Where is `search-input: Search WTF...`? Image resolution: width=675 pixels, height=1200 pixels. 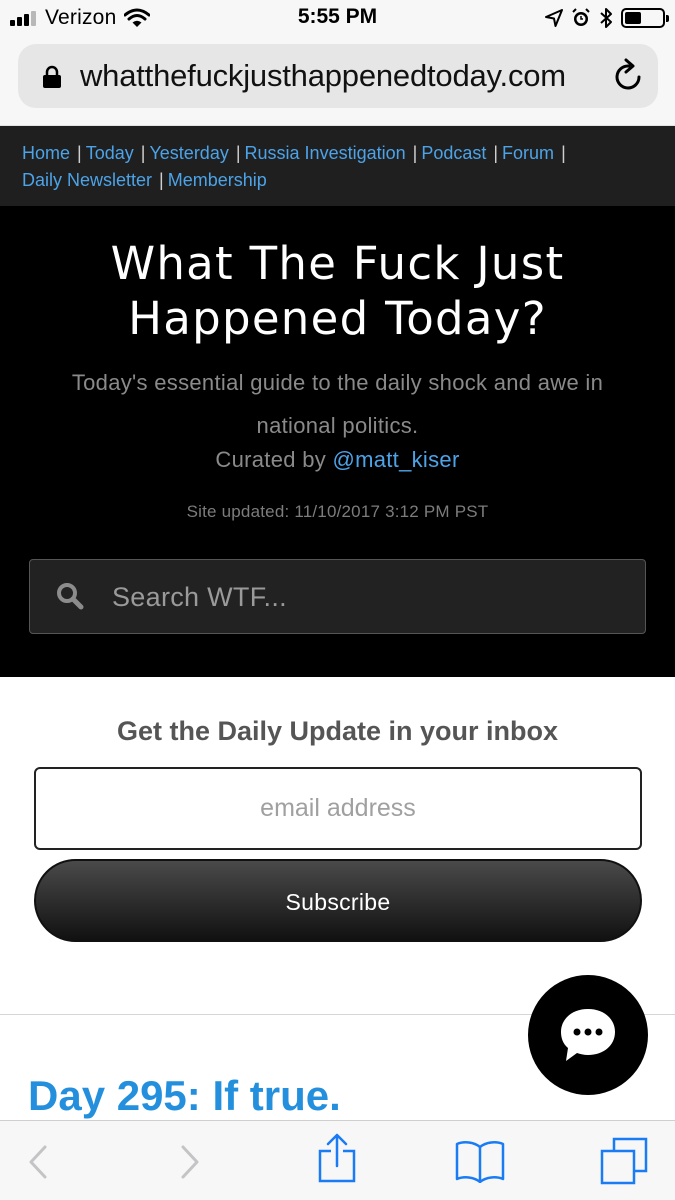 search-input: Search WTF... is located at coordinates (337, 596).